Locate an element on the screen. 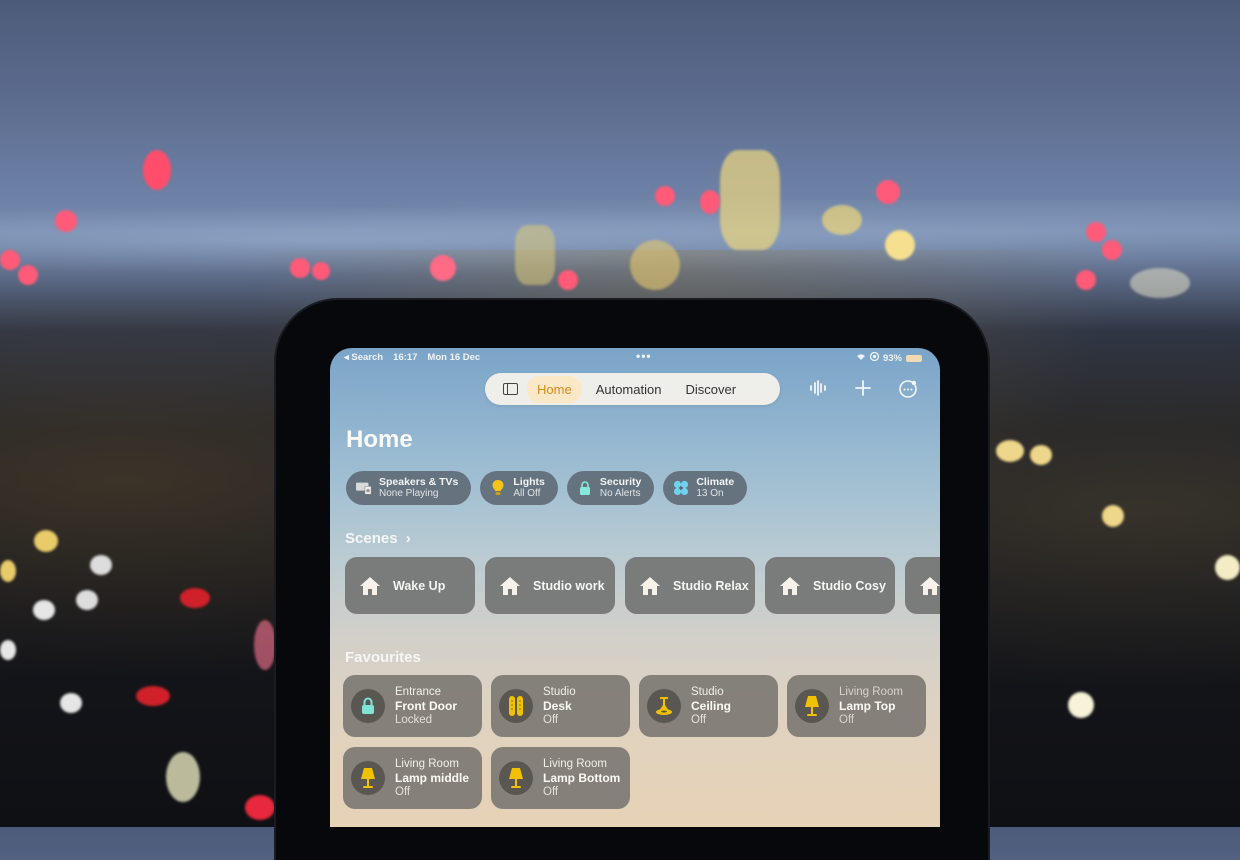 The width and height of the screenshot is (1240, 860). chip-climate: Climate 13 On is located at coordinates (705, 488).